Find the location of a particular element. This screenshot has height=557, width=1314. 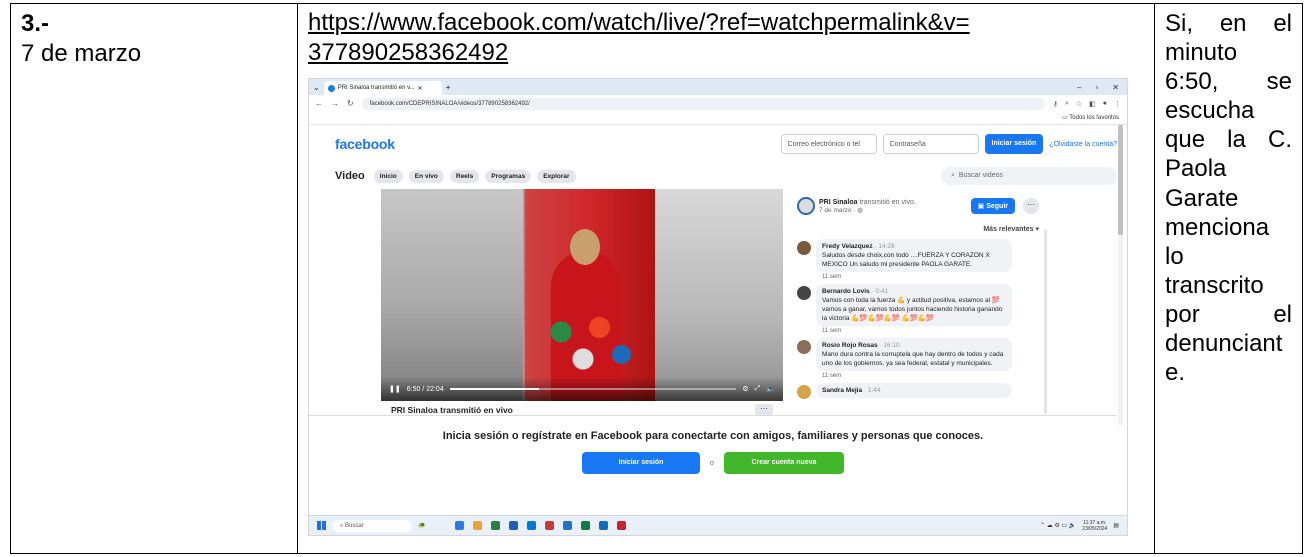

video-player: ❚❚ 6:50 / 22:04 ⚙ ⤢ 🔈 is located at coordinates (582, 295).